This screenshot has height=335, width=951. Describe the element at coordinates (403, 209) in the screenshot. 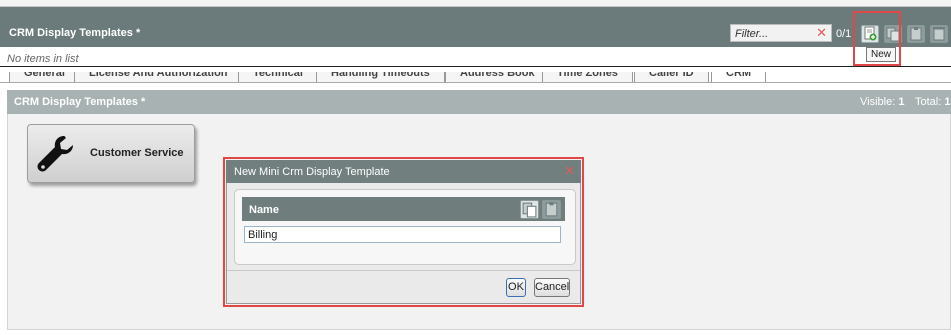

I see `name-field-header` at that location.